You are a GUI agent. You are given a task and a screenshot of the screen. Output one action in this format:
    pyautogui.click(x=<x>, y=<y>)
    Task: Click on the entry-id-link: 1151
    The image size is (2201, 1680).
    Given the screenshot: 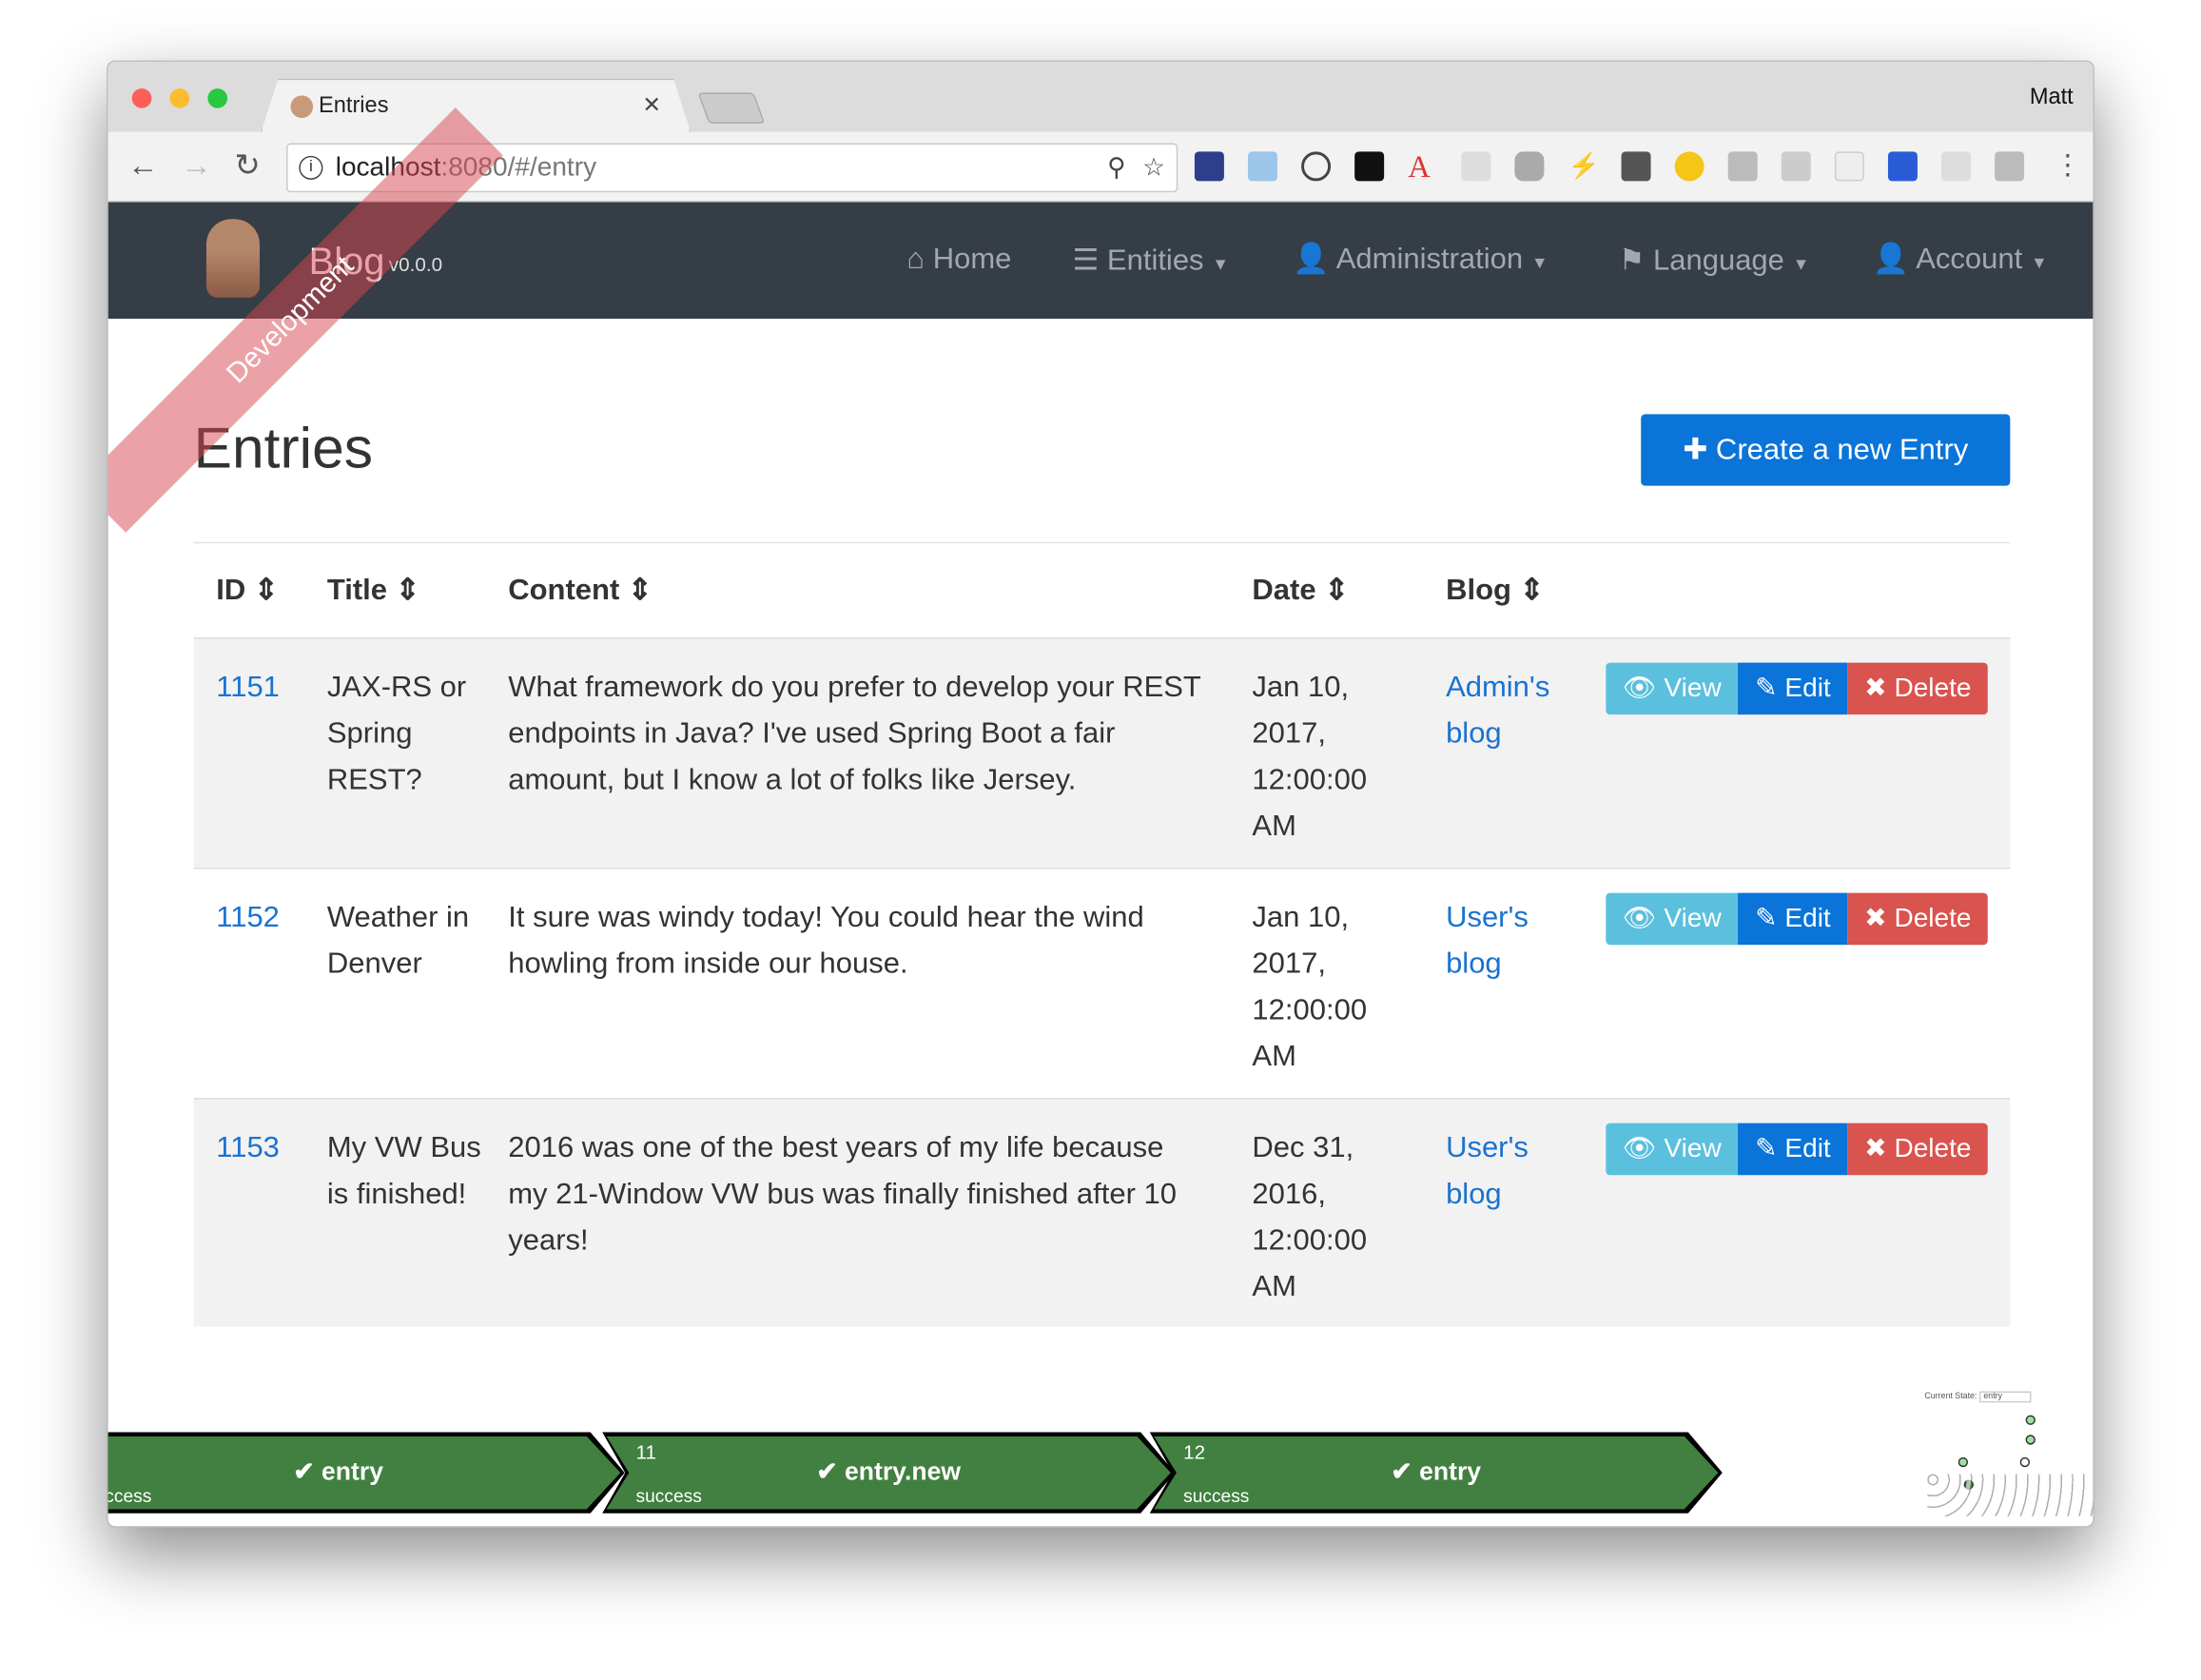 What is the action you would take?
    pyautogui.click(x=265, y=687)
    